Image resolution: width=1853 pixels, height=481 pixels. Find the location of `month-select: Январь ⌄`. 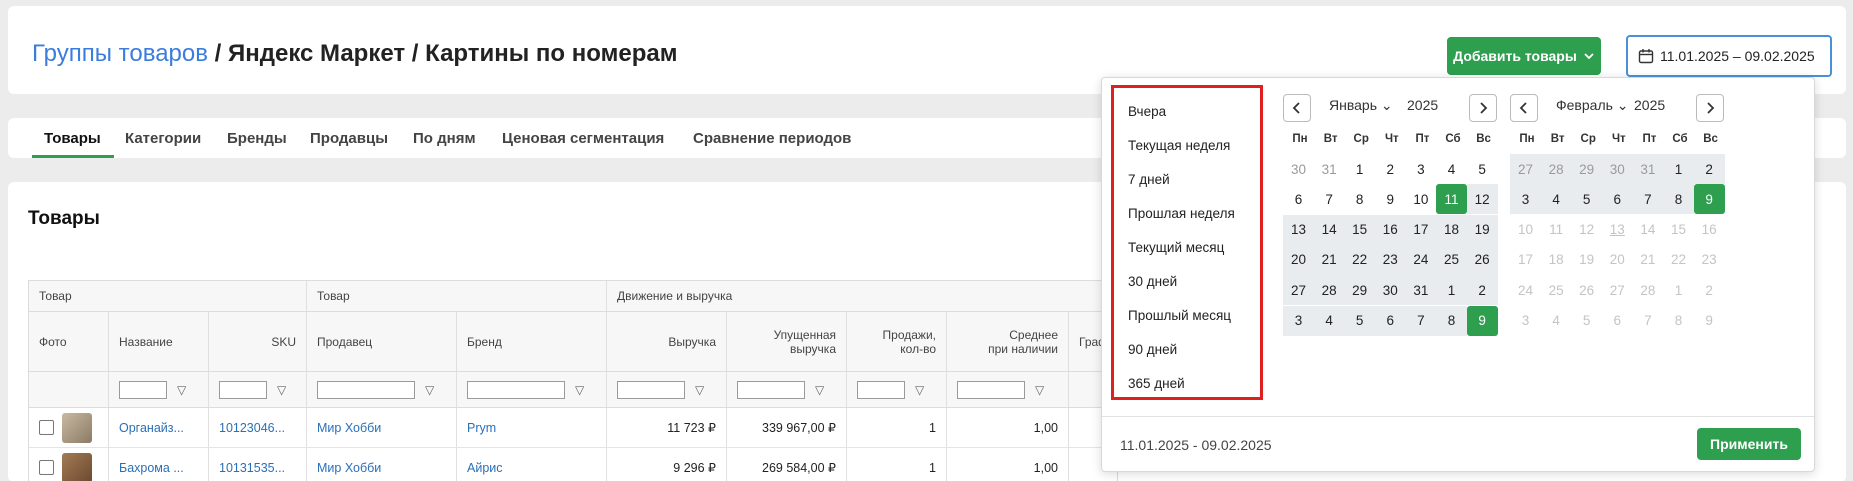

month-select: Январь ⌄ is located at coordinates (1361, 105).